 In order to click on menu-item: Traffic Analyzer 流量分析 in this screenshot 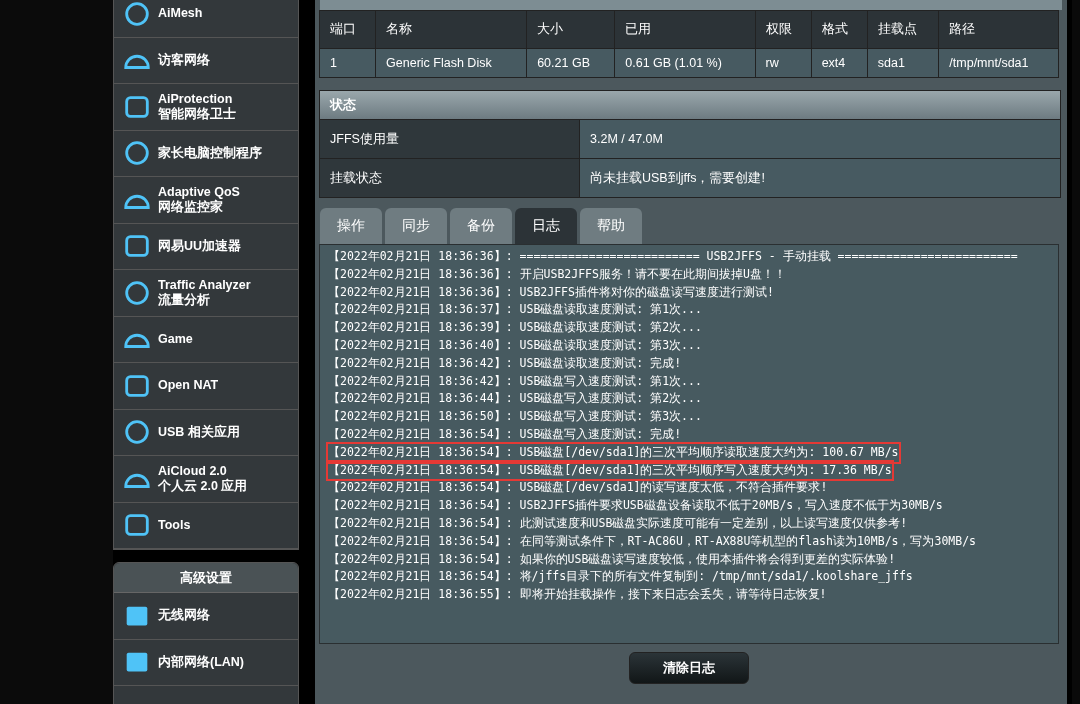, I will do `click(206, 293)`.